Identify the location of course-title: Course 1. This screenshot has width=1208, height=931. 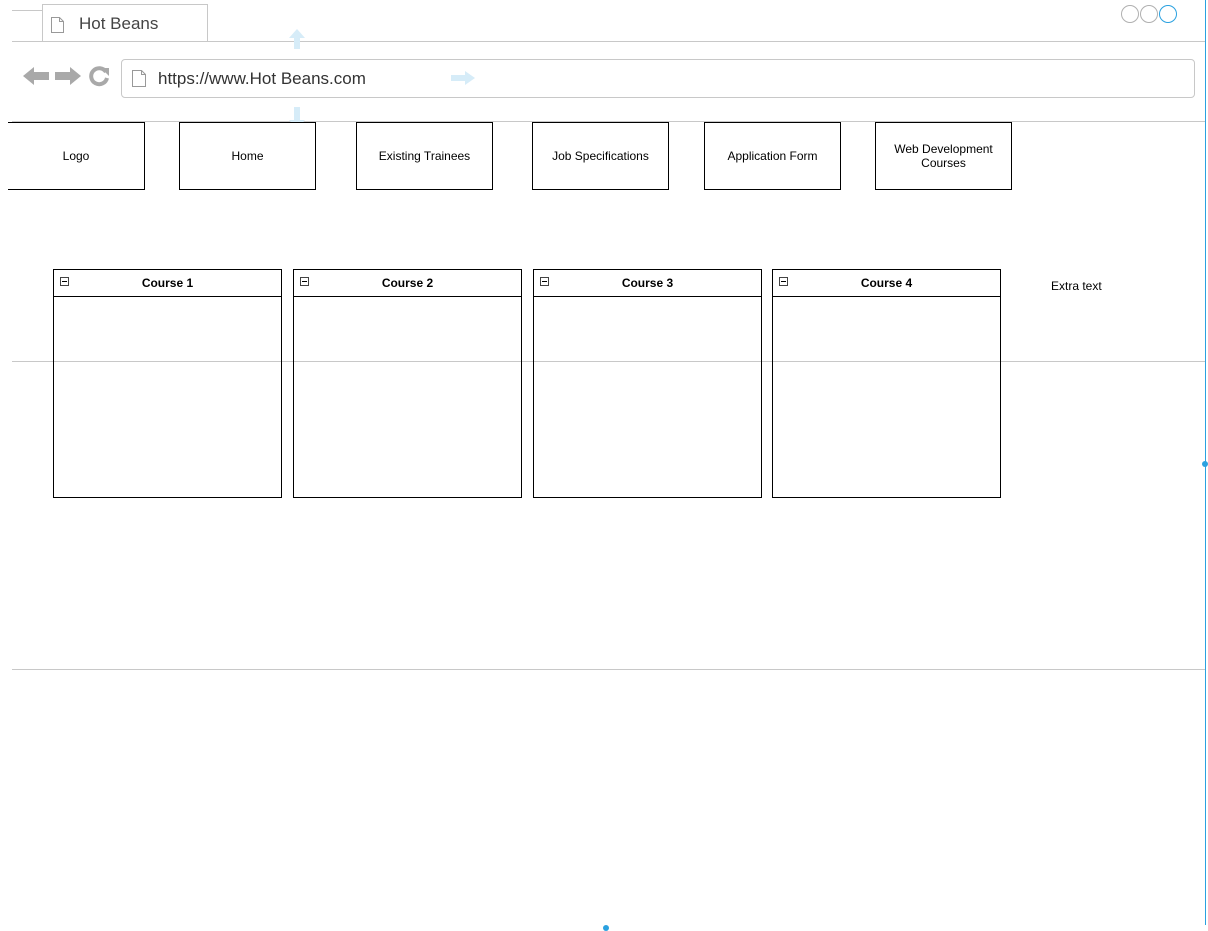
(167, 283).